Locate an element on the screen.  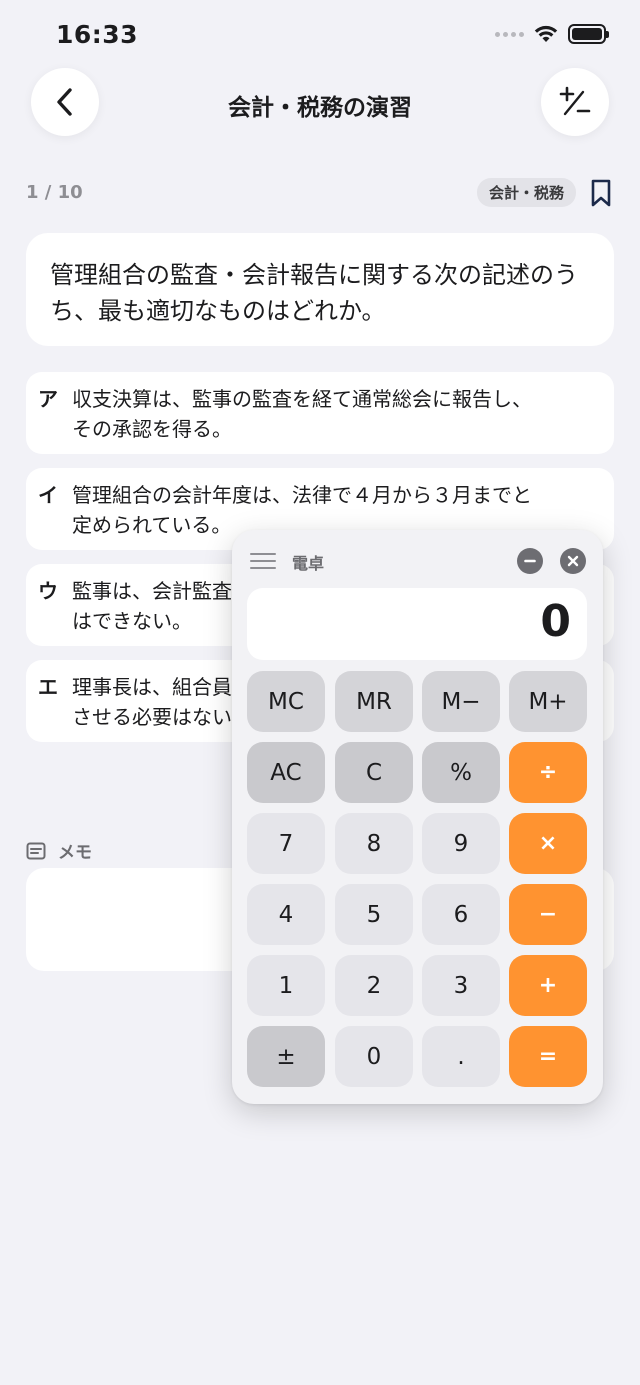
key-add: + is located at coordinates (548, 985).